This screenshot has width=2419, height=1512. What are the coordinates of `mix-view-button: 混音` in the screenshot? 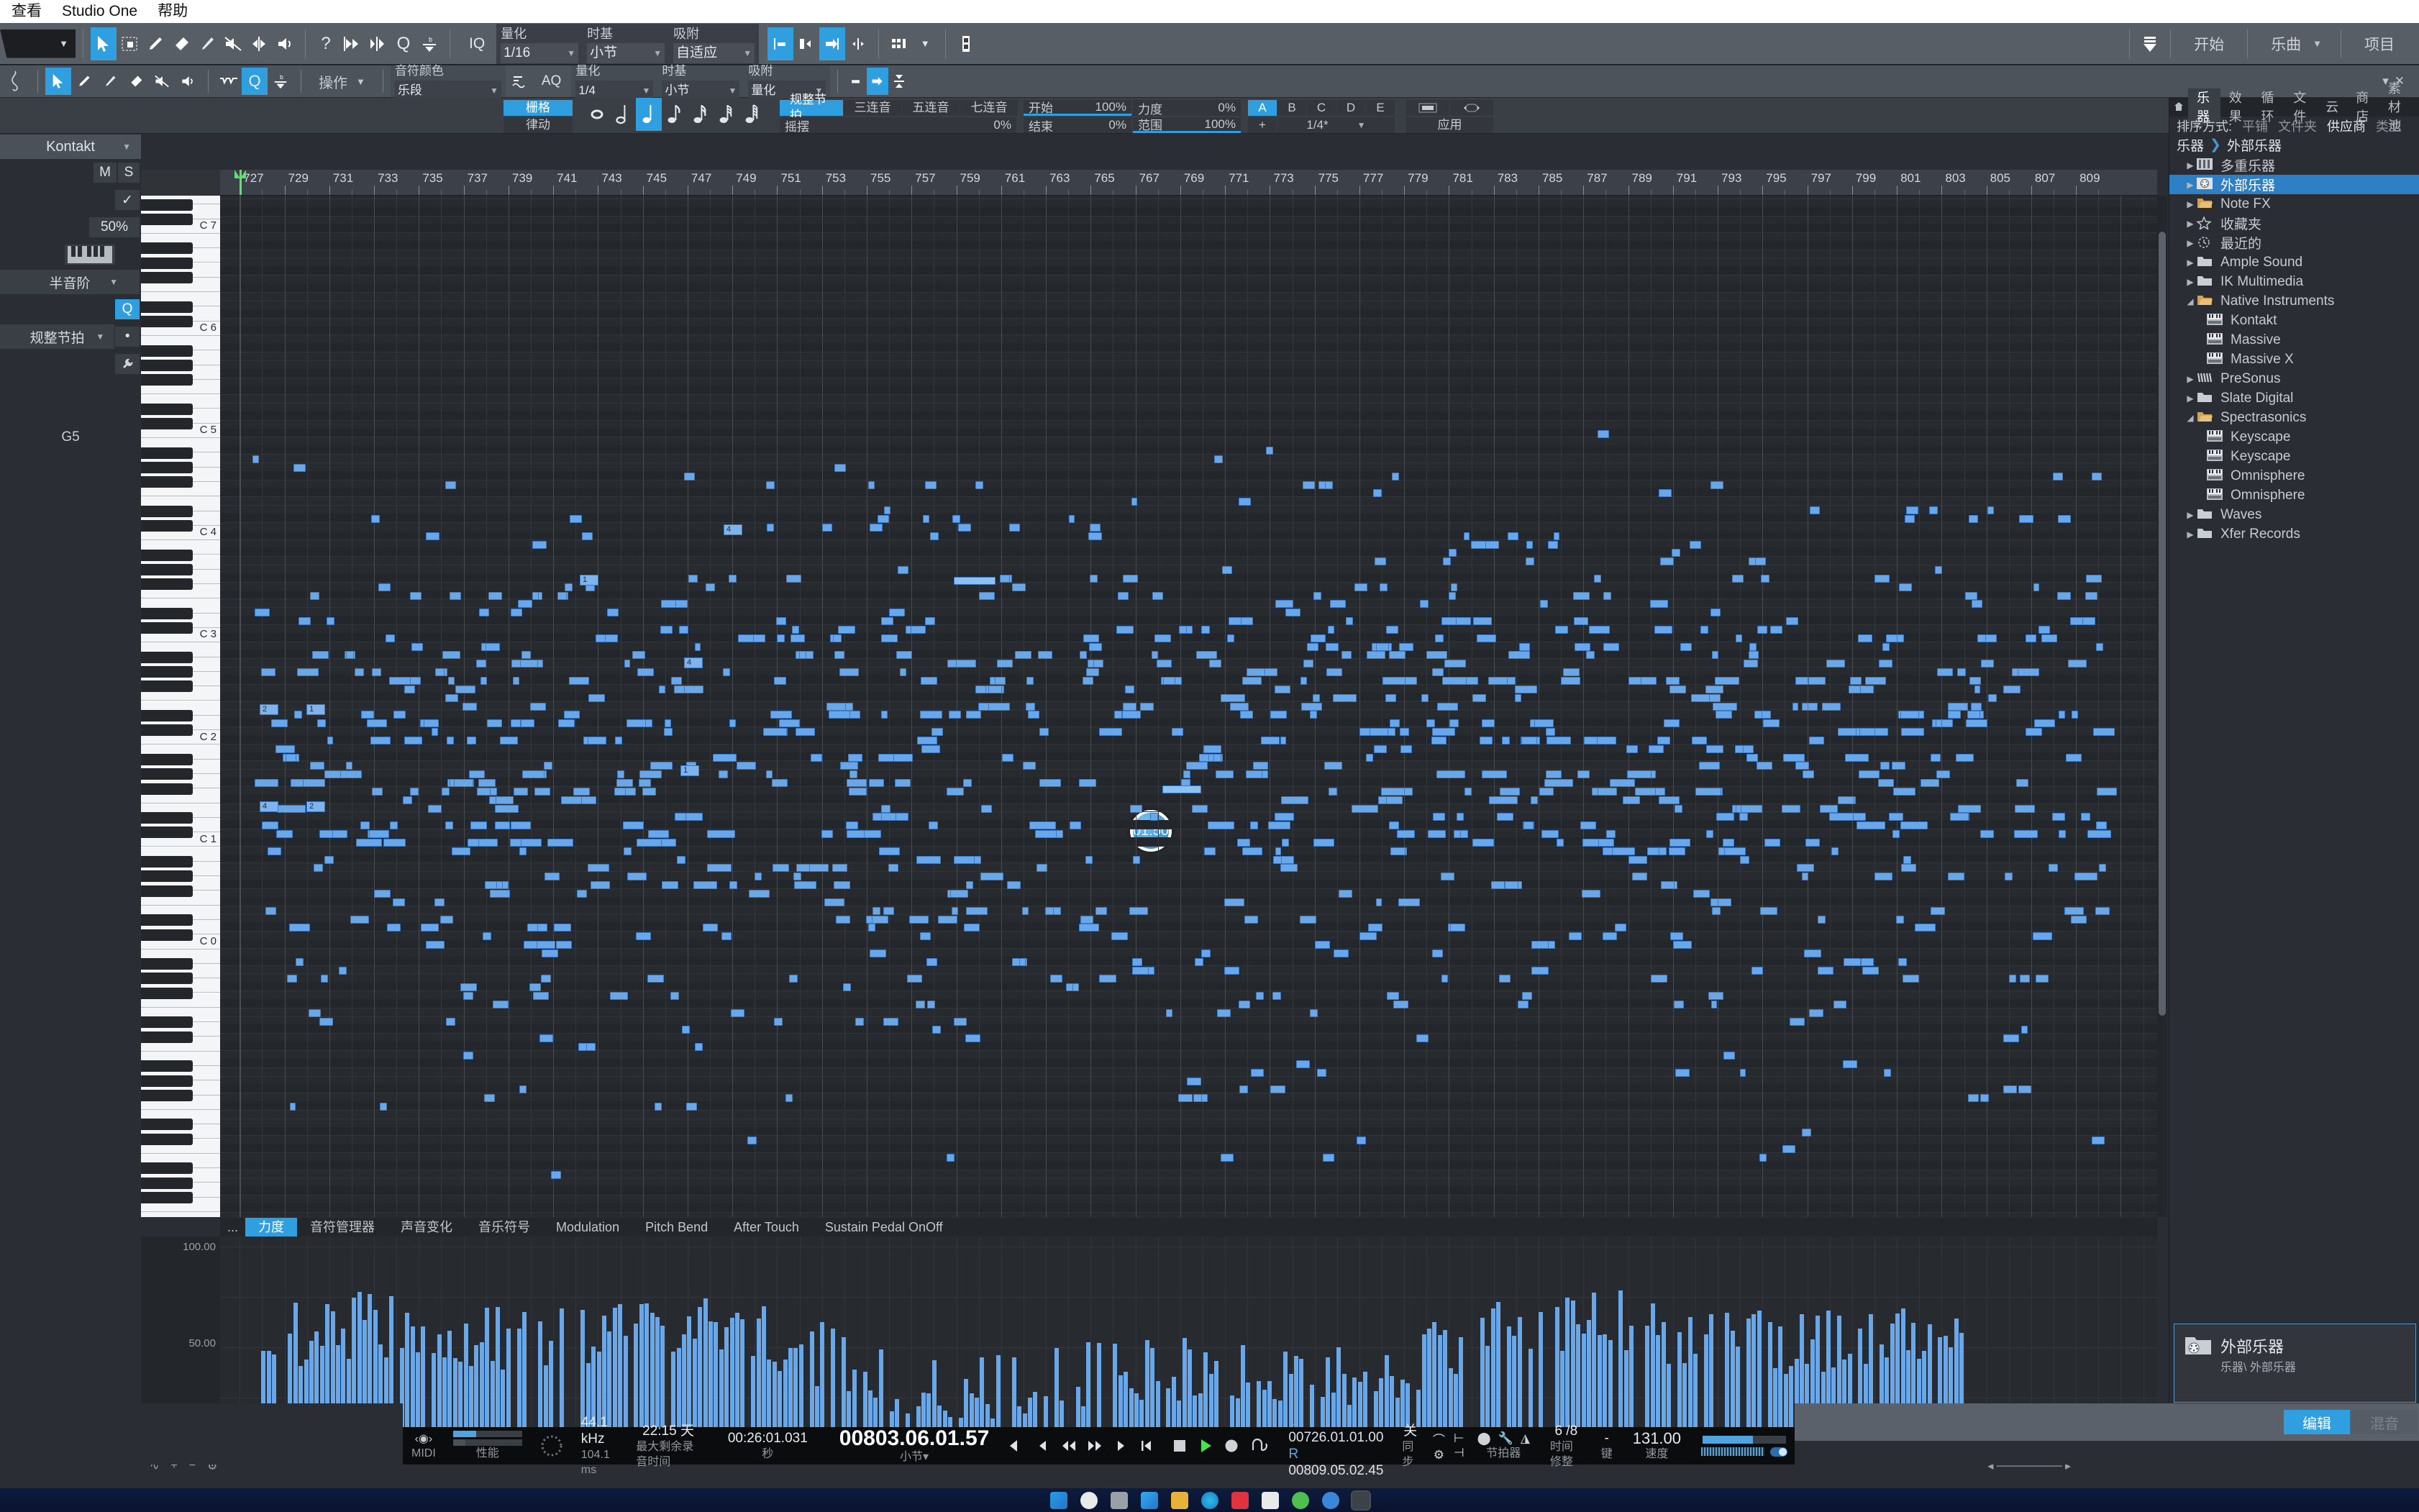 It's located at (2384, 1422).